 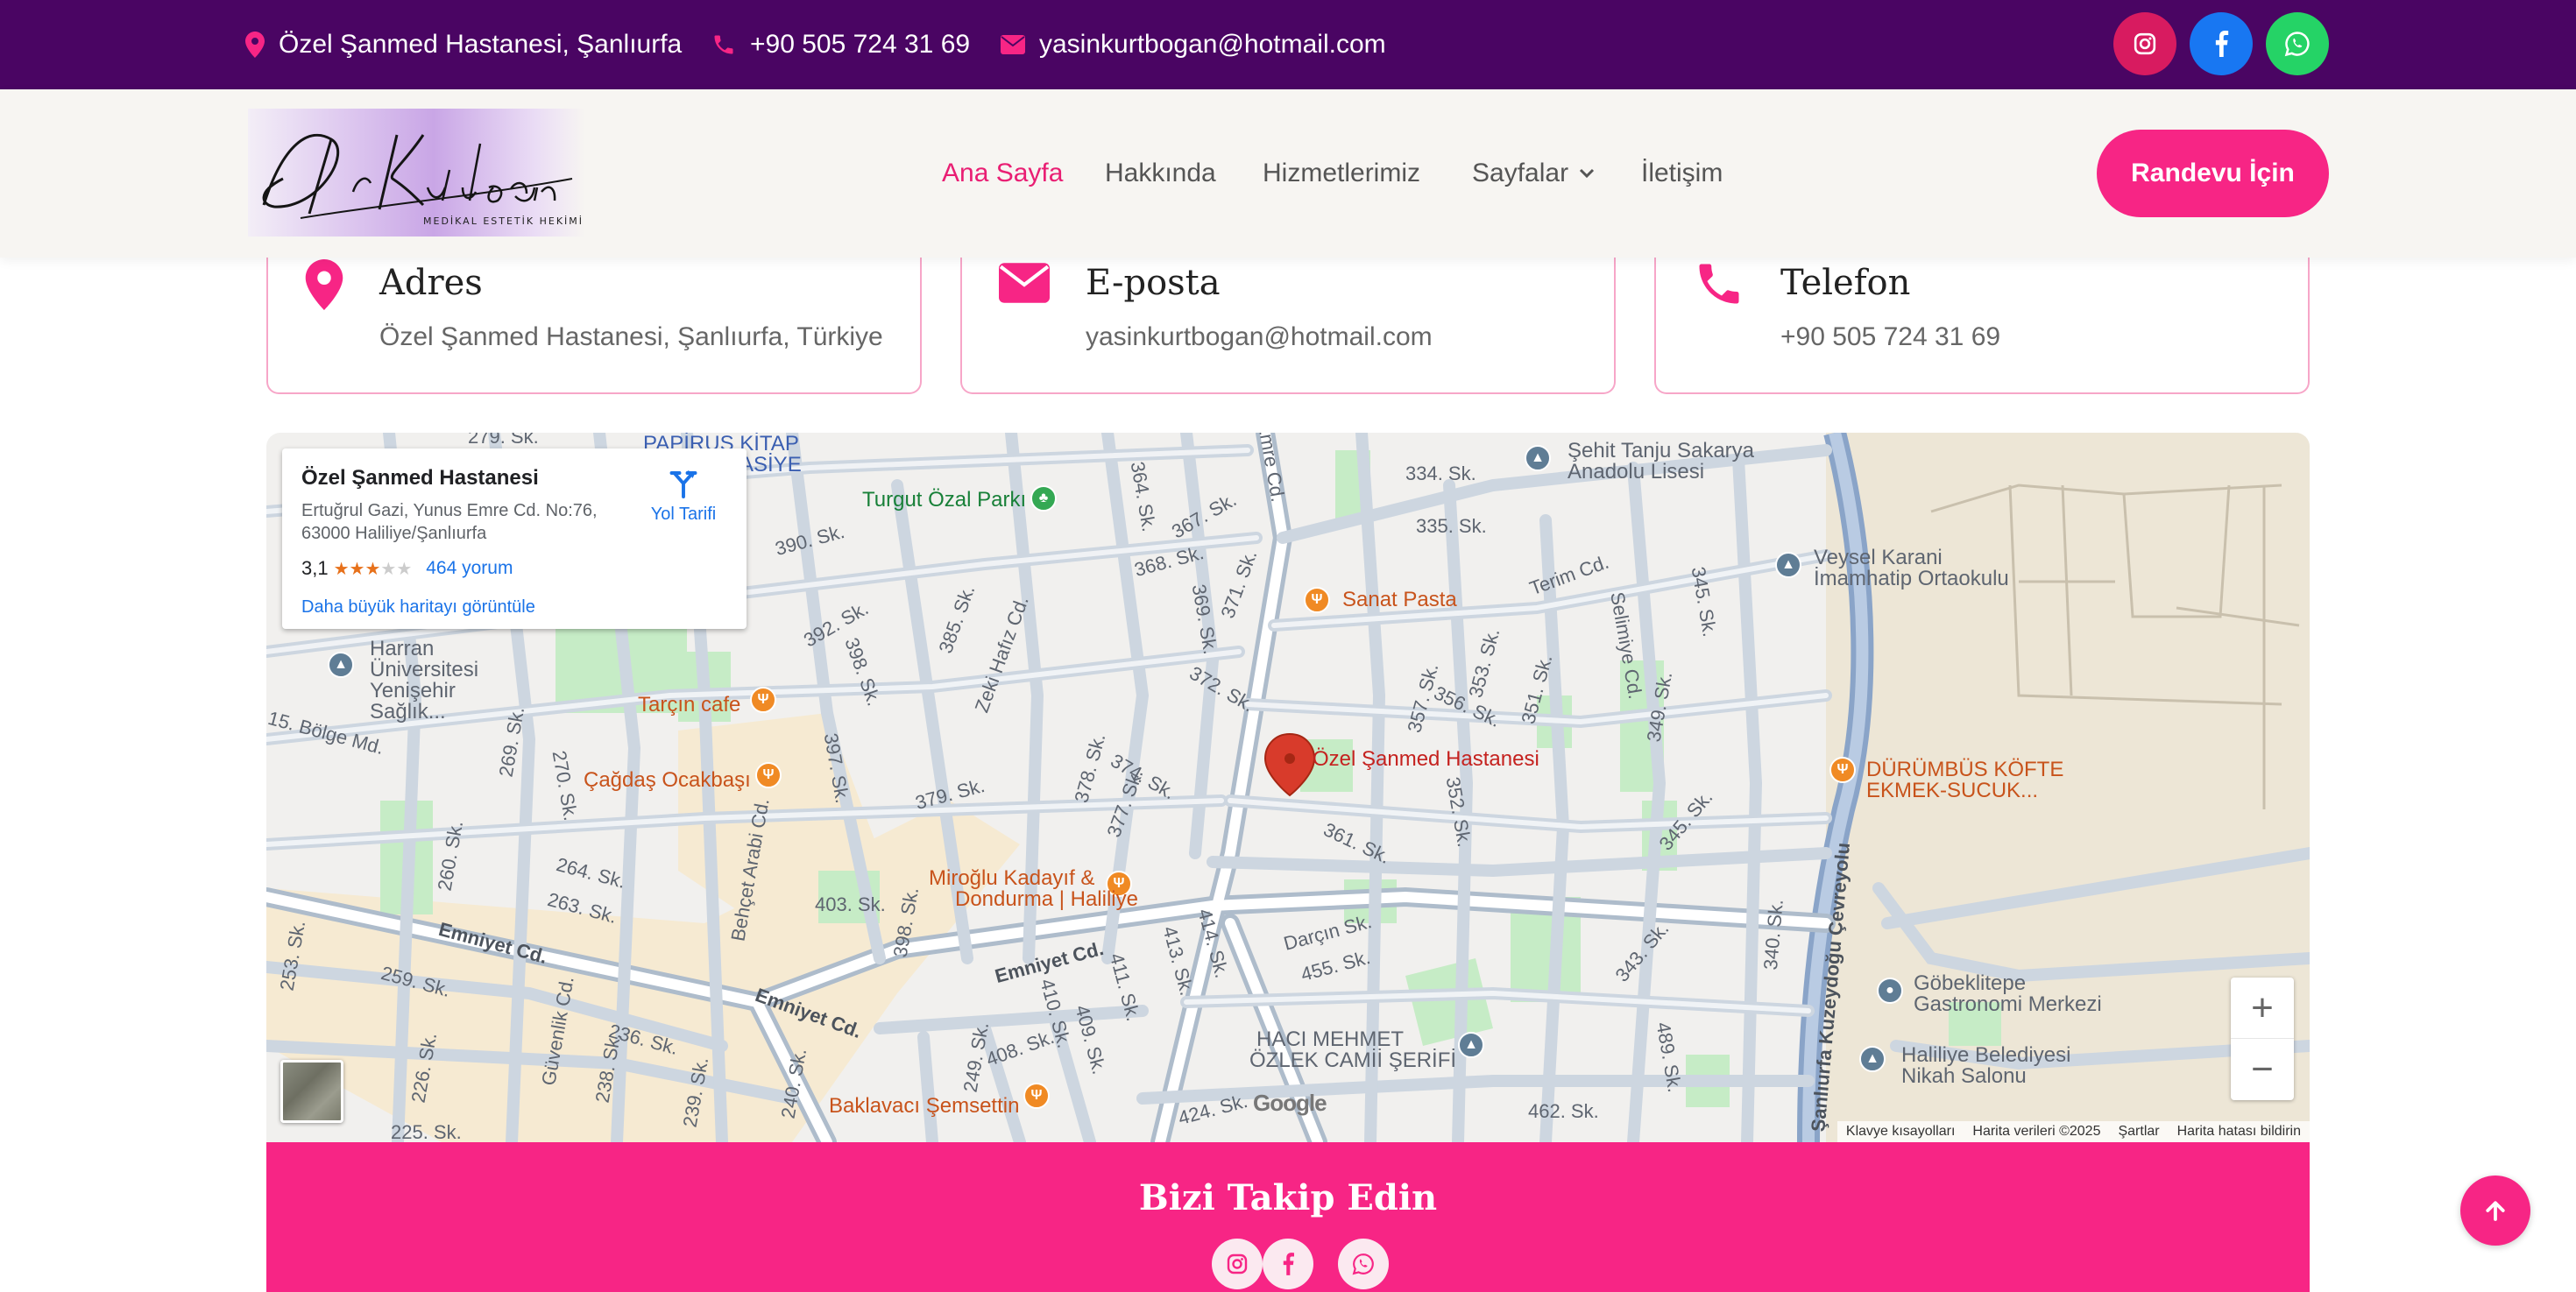 What do you see at coordinates (1002, 173) in the screenshot?
I see `nav-home: Ana Sayfa` at bounding box center [1002, 173].